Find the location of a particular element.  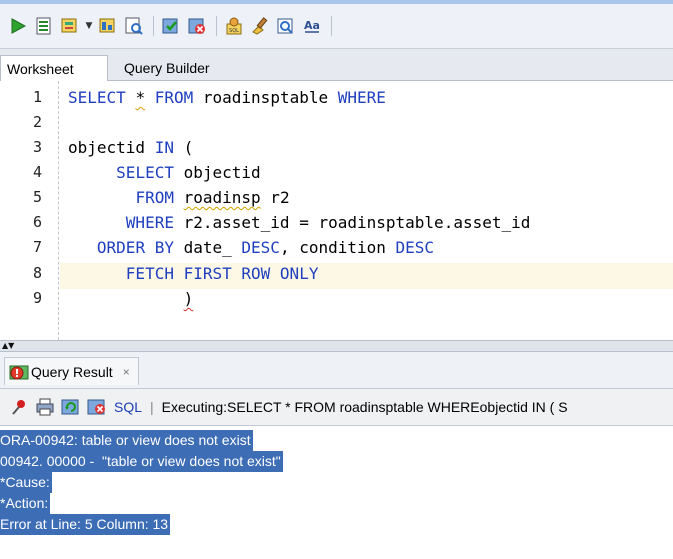

clear-icon is located at coordinates (260, 26).